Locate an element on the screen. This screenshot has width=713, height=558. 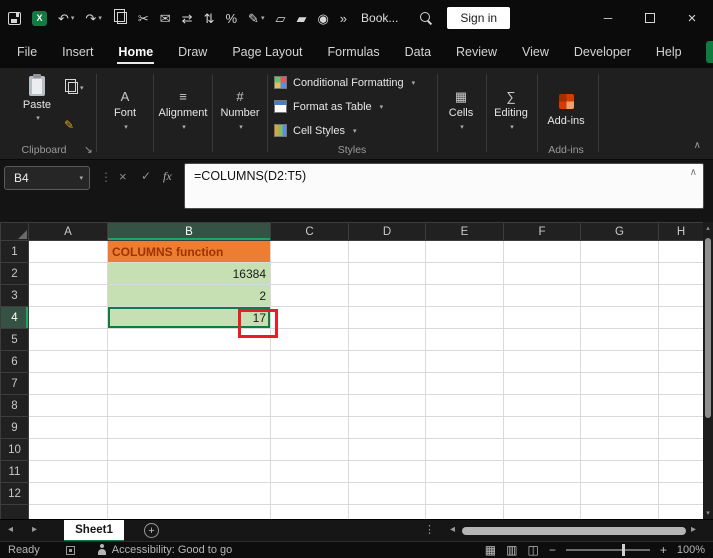
column-header-C: C is located at coordinates (309, 231).